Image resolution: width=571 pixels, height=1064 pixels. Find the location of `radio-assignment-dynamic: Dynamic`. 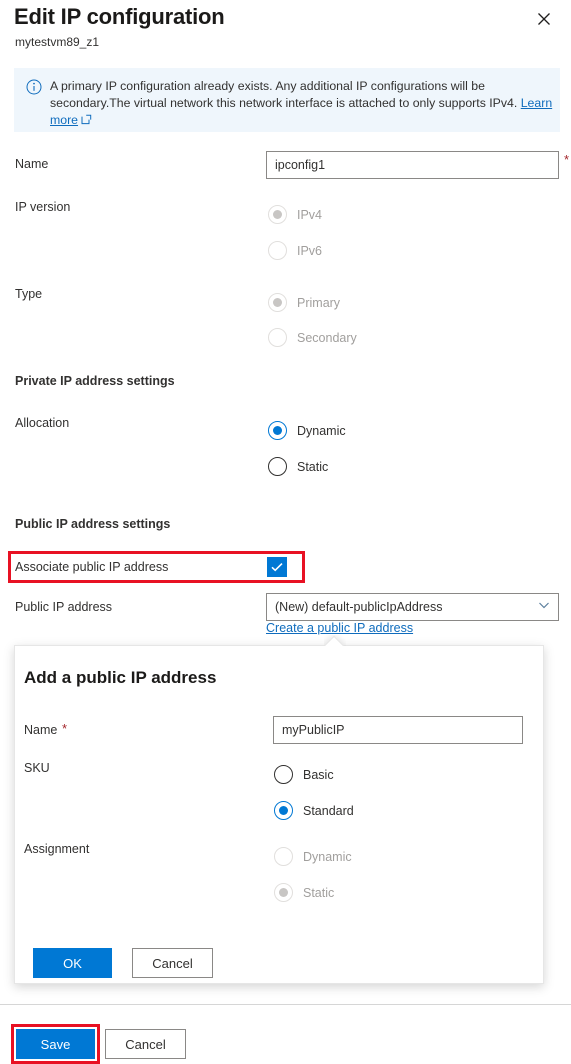

radio-assignment-dynamic: Dynamic is located at coordinates (313, 856).